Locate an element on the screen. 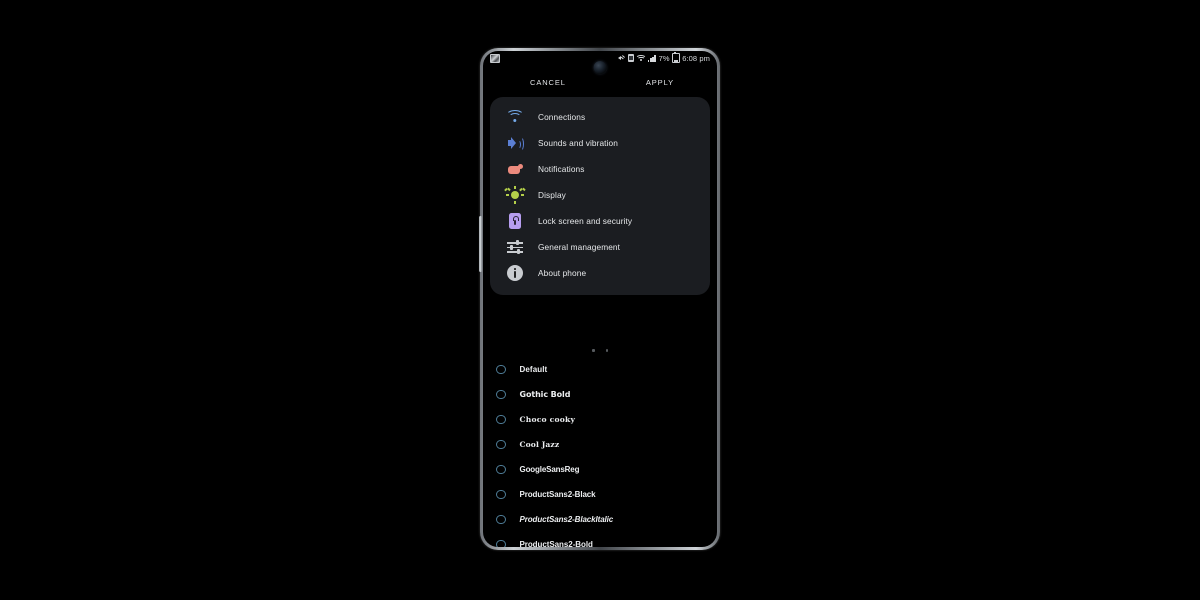 The height and width of the screenshot is (600, 1200). sliders-icon is located at coordinates (515, 247).